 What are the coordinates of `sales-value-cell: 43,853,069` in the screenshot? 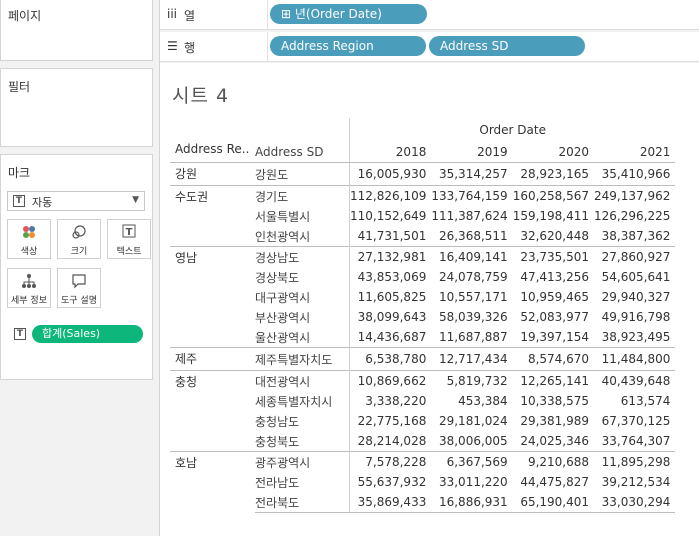 It's located at (390, 277).